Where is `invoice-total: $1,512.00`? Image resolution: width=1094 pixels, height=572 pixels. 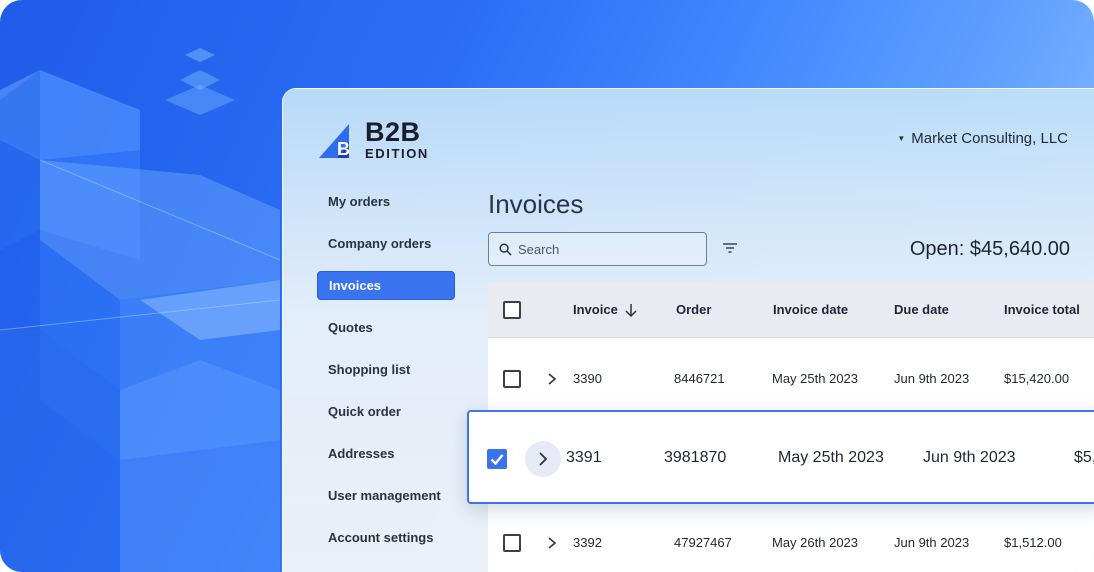
invoice-total: $1,512.00 is located at coordinates (1033, 542).